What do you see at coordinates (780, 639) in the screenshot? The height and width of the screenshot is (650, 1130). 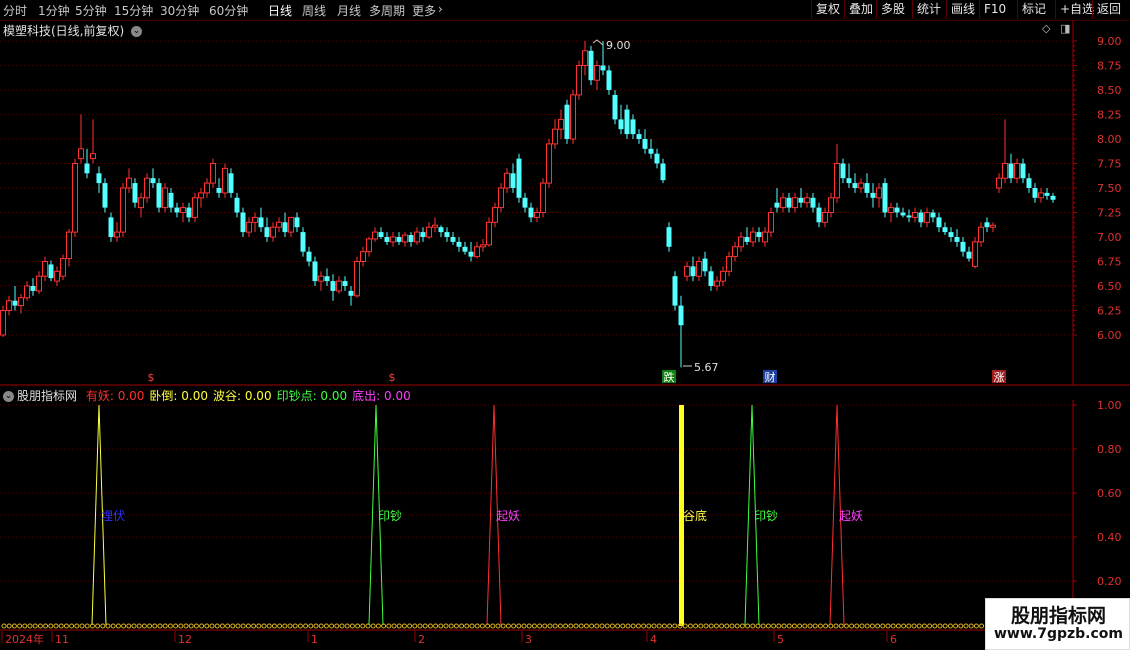 I see `date-label-7: 5` at bounding box center [780, 639].